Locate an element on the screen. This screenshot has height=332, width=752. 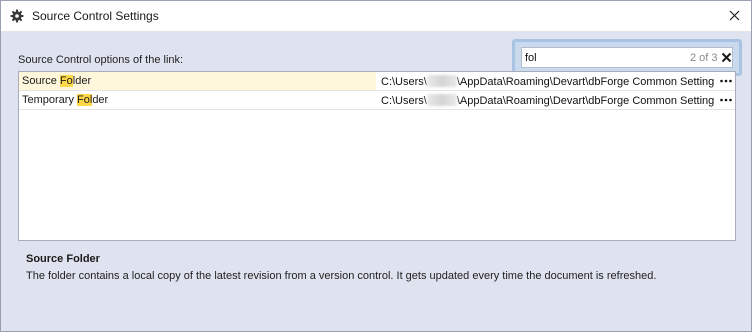
search-highlight: Fol is located at coordinates (85, 100).